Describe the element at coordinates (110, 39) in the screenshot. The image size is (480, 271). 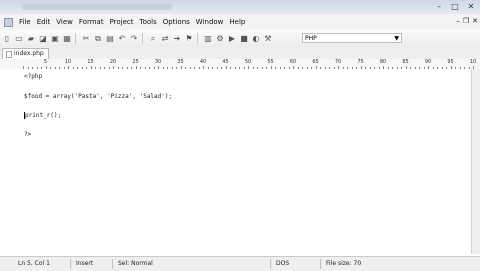
I see `paste-icon: ▤` at that location.